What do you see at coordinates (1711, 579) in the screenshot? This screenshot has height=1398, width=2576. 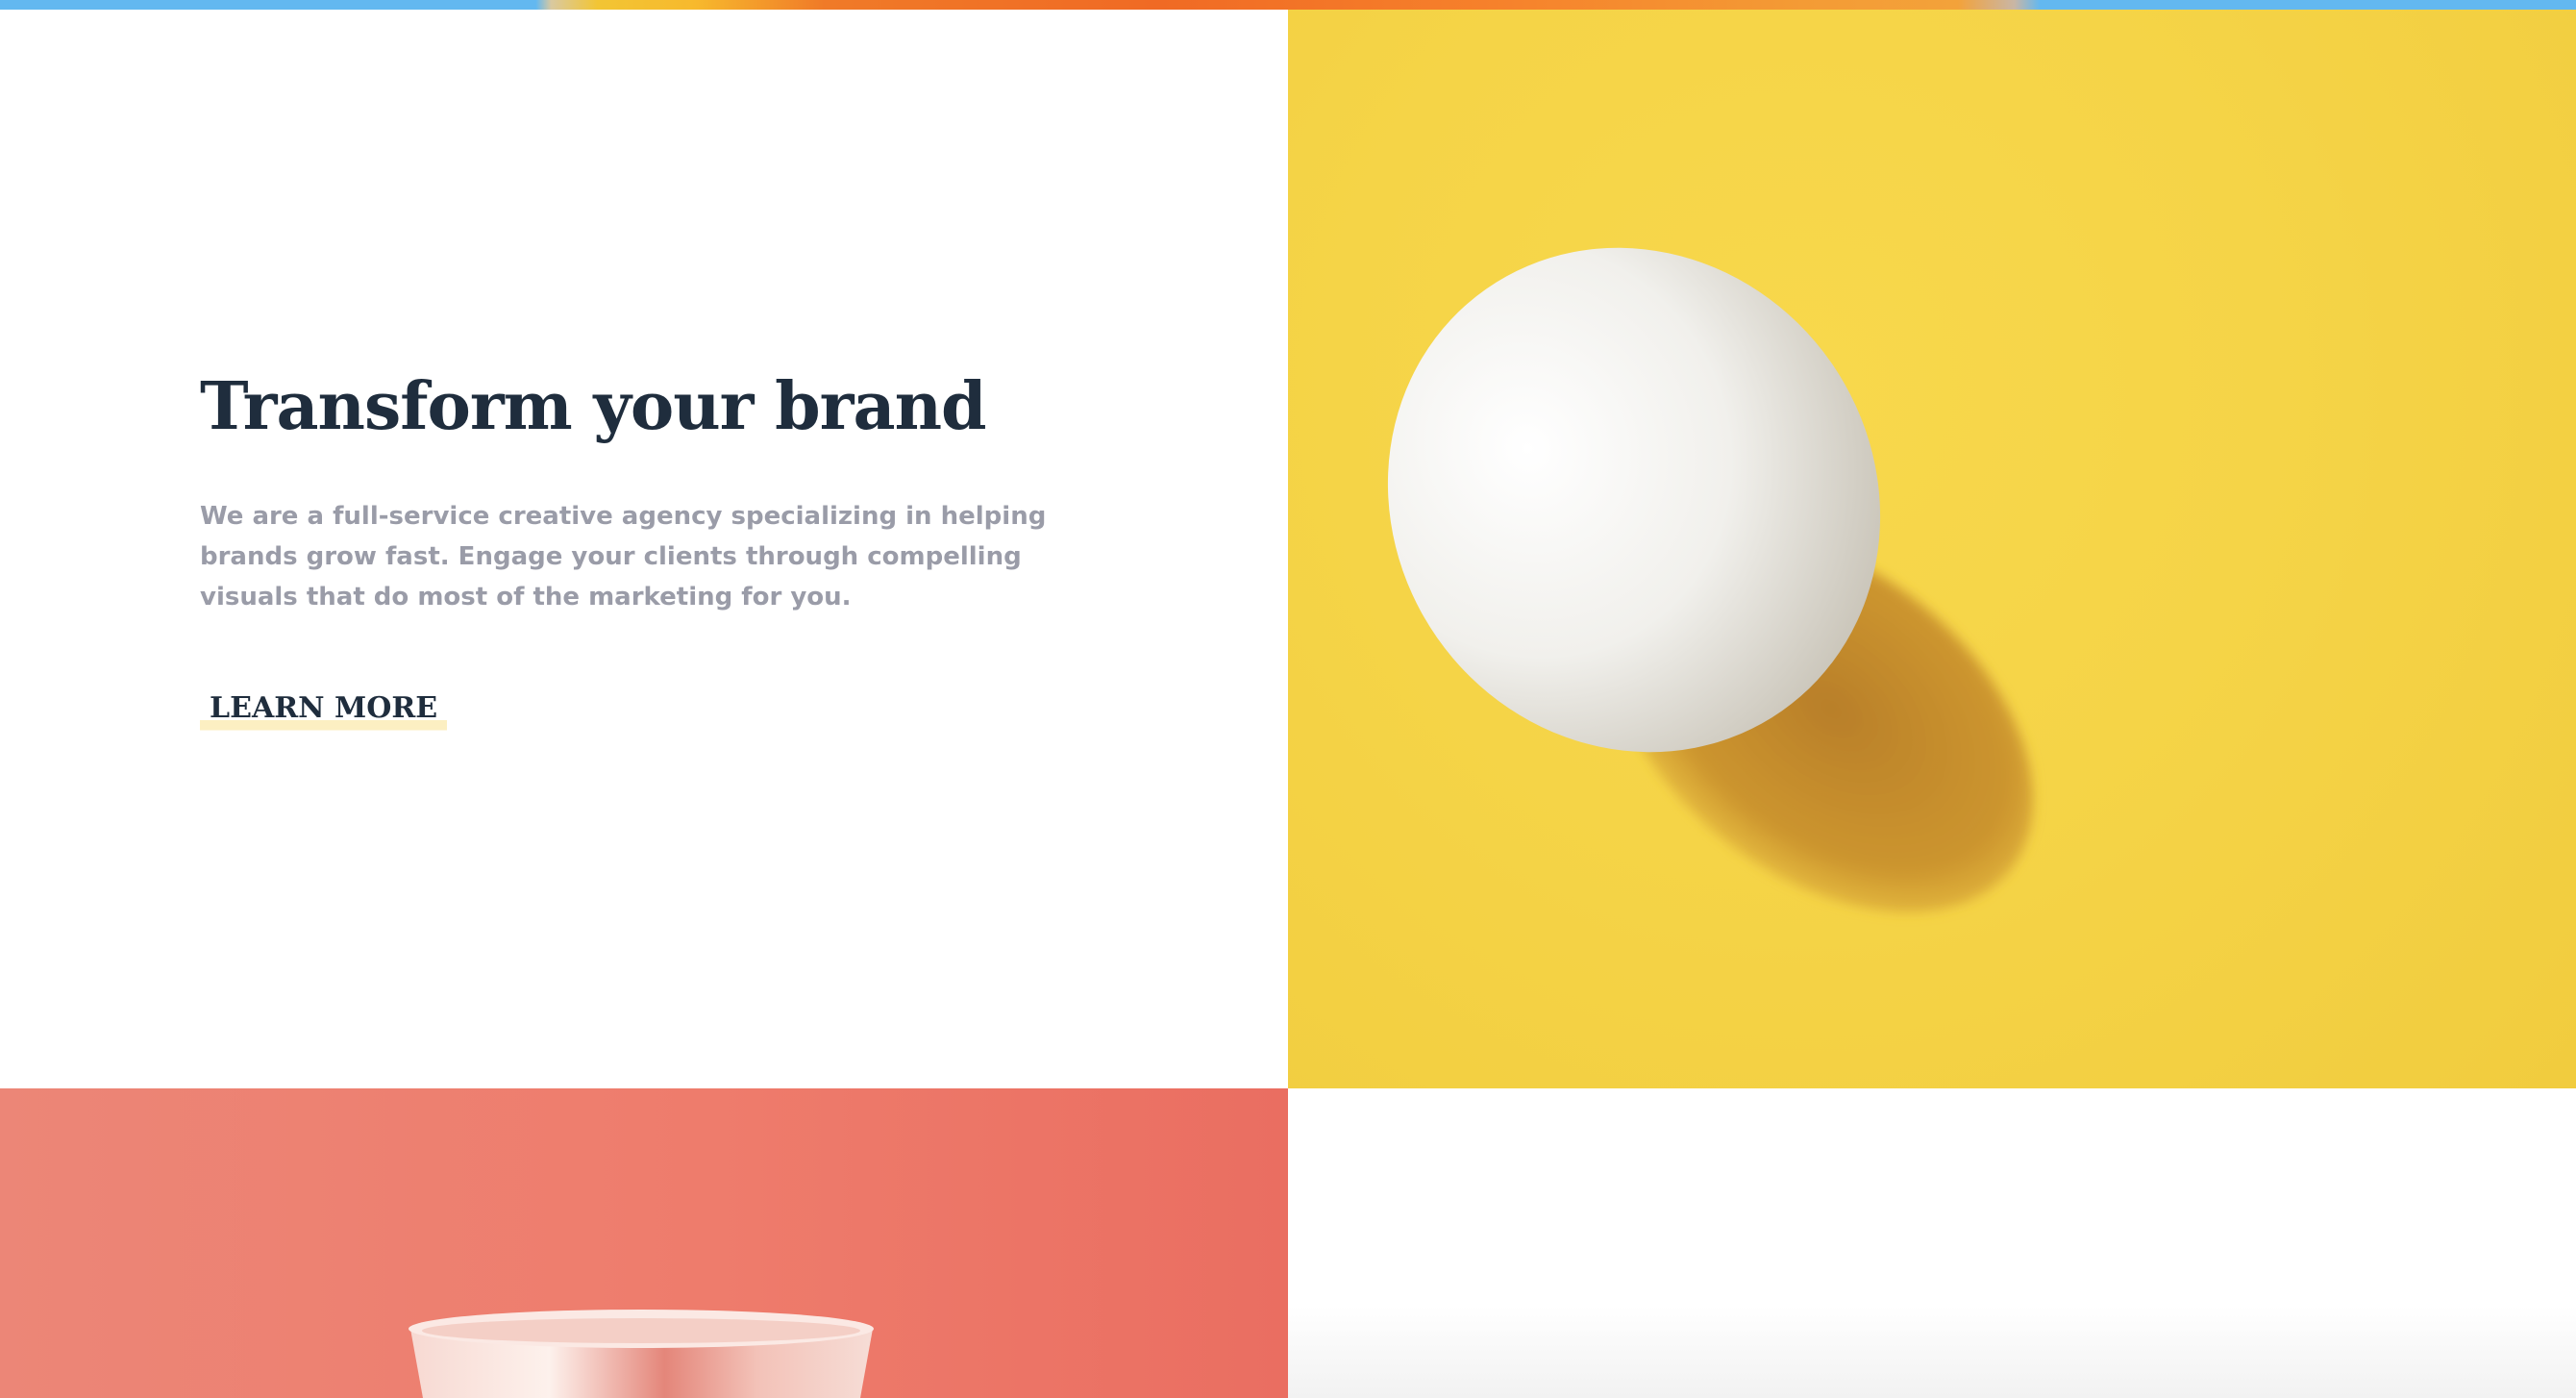 I see `egg-illustration` at bounding box center [1711, 579].